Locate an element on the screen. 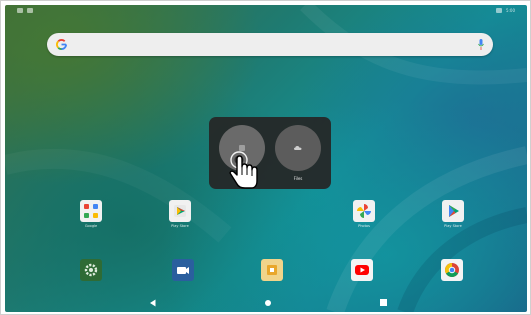  app-photos: Photos is located at coordinates (364, 217).